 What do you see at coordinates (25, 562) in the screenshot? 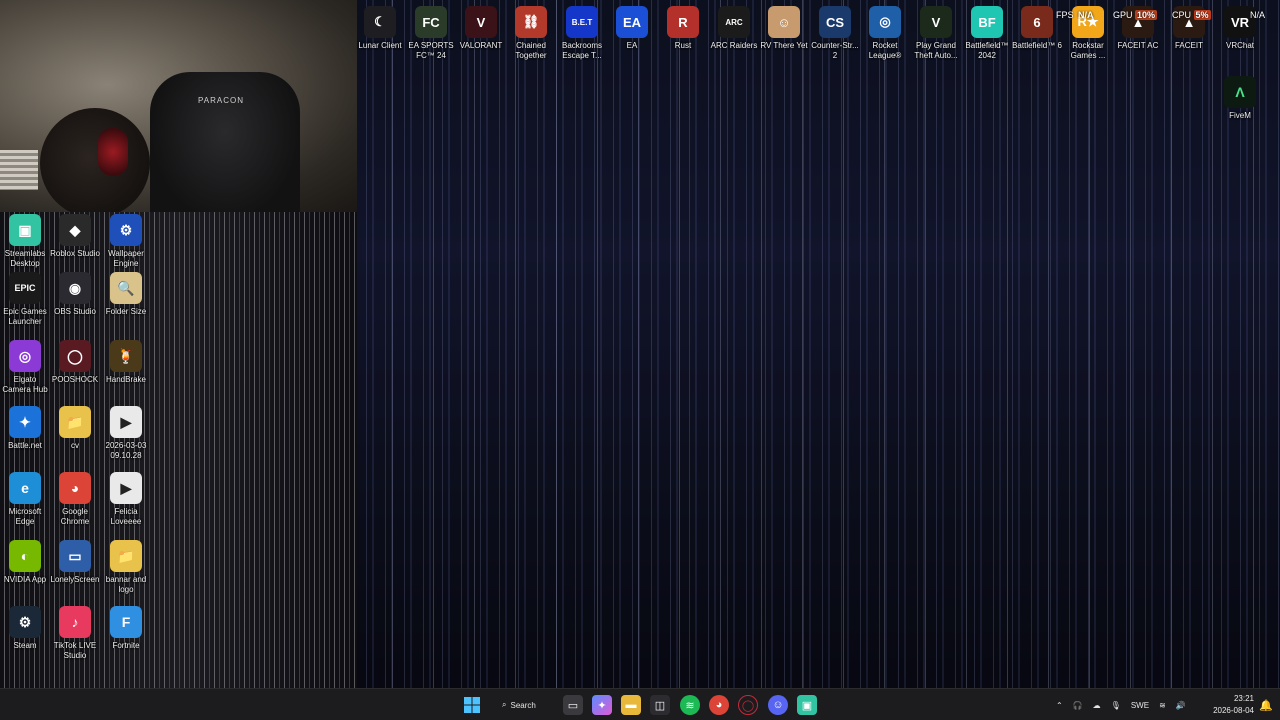
I see `desktop-icon-nvidia-app: ◐ NVIDIA App` at bounding box center [25, 562].